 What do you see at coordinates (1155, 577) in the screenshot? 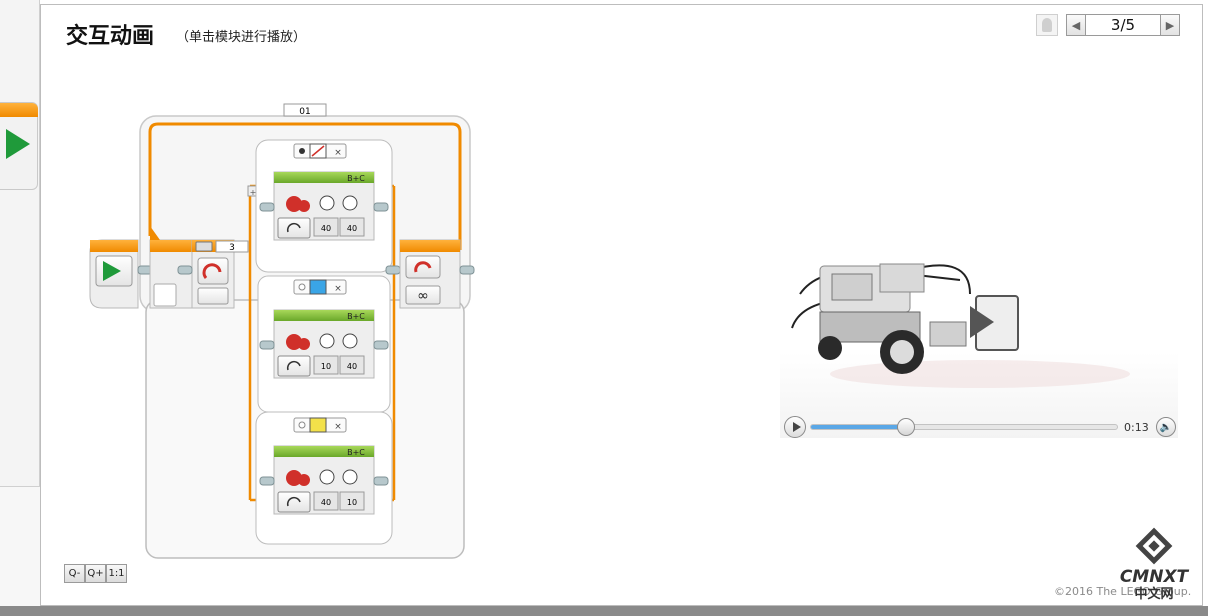
I see `logo-text: CMNXT` at bounding box center [1155, 577].